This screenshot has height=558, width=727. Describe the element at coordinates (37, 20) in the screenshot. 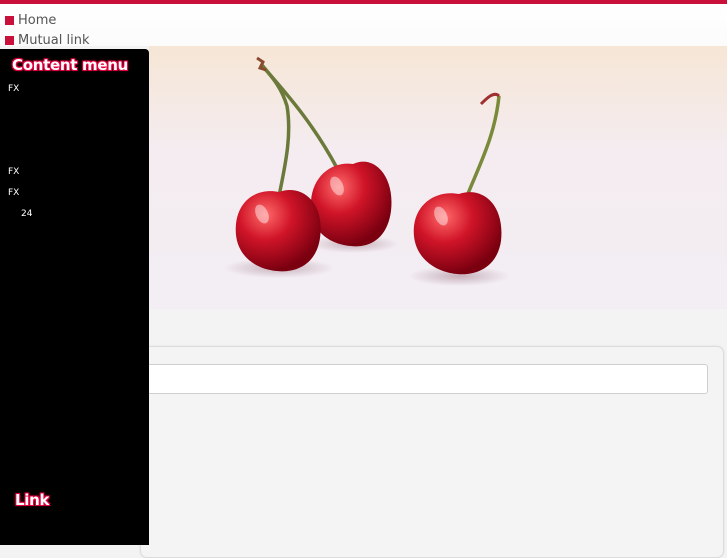

I see `nav-link-home-label: Home` at that location.